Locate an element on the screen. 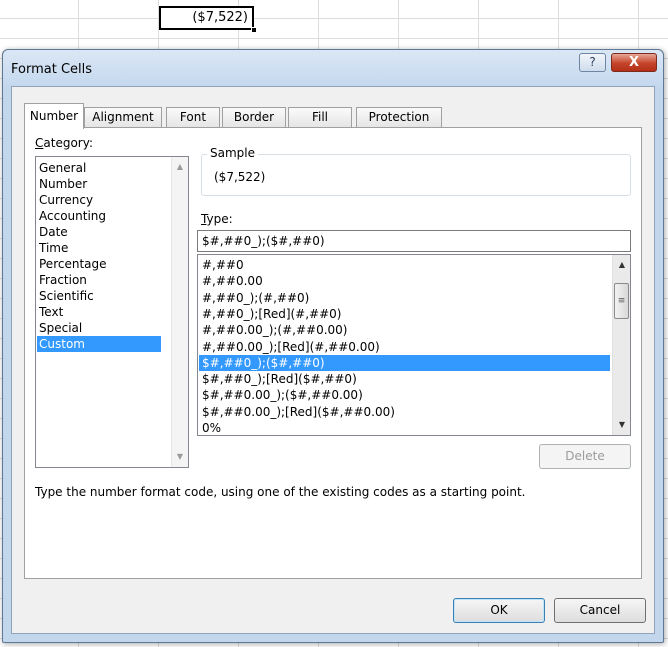 This screenshot has height=647, width=668. tab-fill: Fill is located at coordinates (320, 117).